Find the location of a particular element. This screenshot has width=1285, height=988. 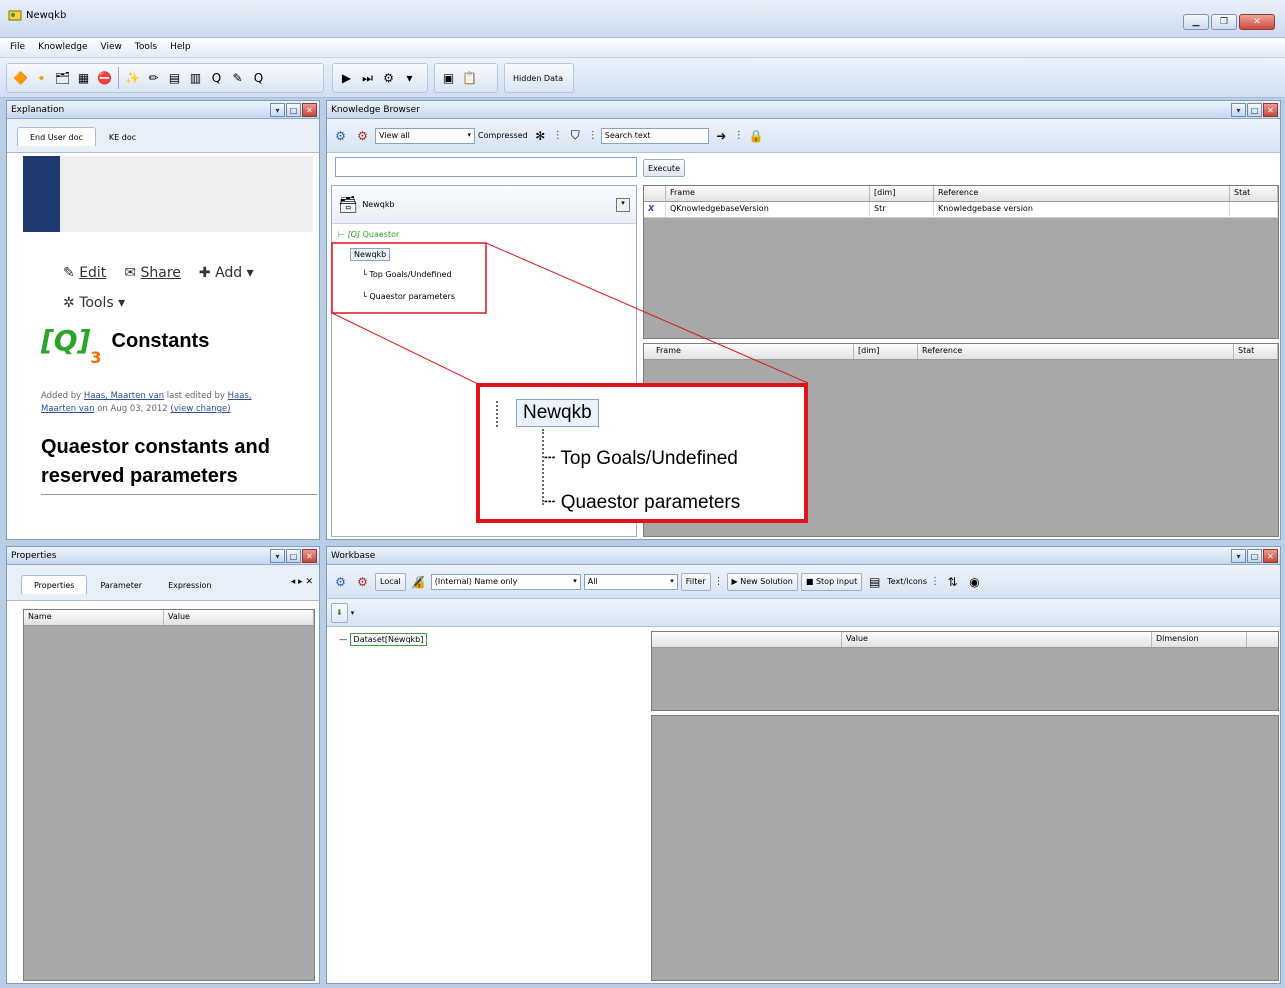

menu-help: Help is located at coordinates (180, 47).